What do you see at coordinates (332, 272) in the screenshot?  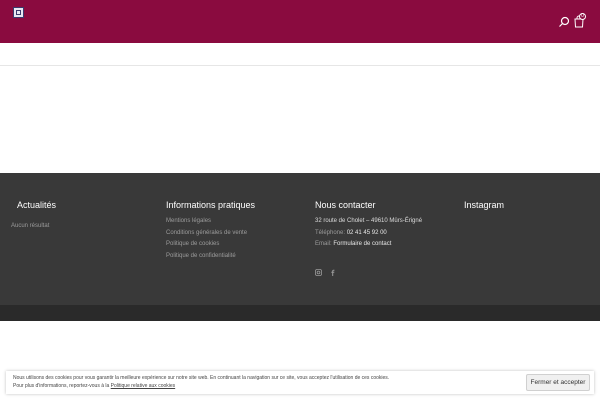 I see `facebook-icon` at bounding box center [332, 272].